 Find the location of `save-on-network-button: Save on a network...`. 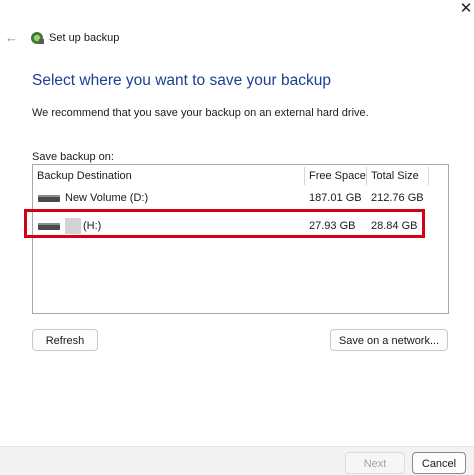

save-on-network-button: Save on a network... is located at coordinates (389, 340).